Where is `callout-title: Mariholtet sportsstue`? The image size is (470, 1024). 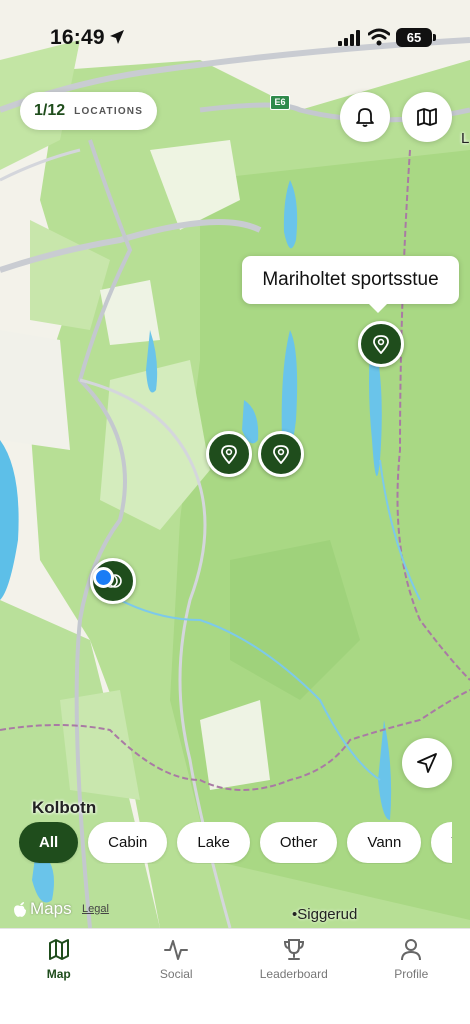
callout-title: Mariholtet sportsstue is located at coordinates (350, 279).